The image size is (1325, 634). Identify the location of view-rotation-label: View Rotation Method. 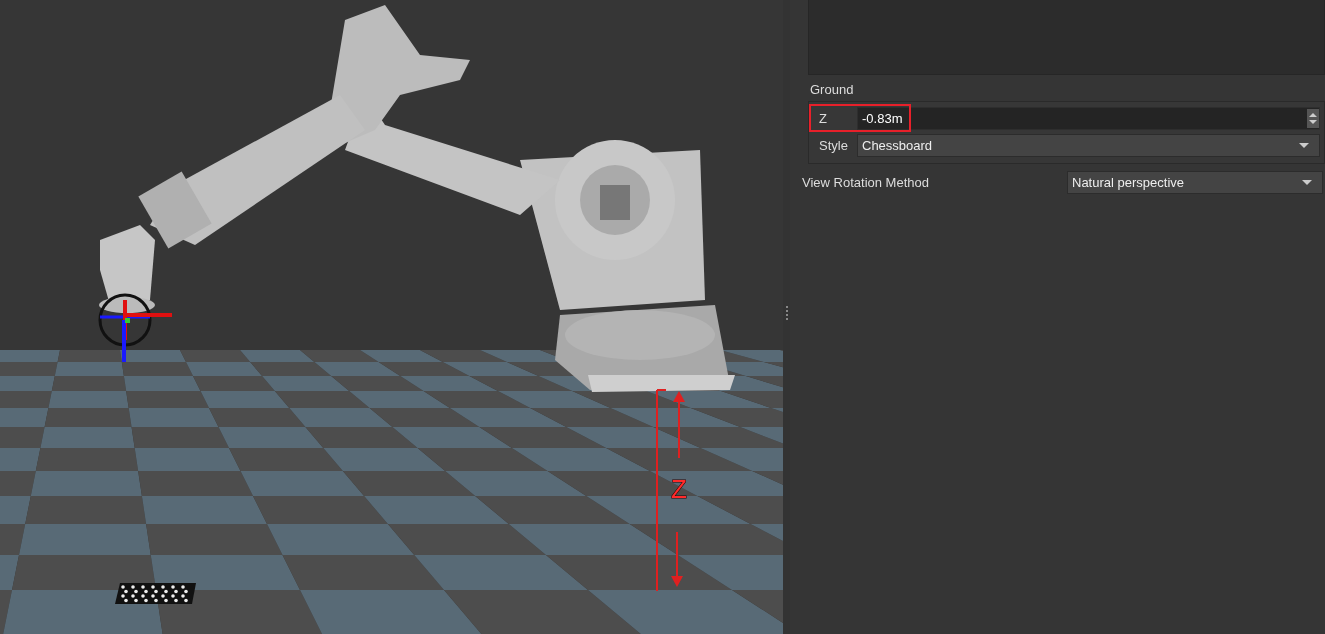
(866, 182).